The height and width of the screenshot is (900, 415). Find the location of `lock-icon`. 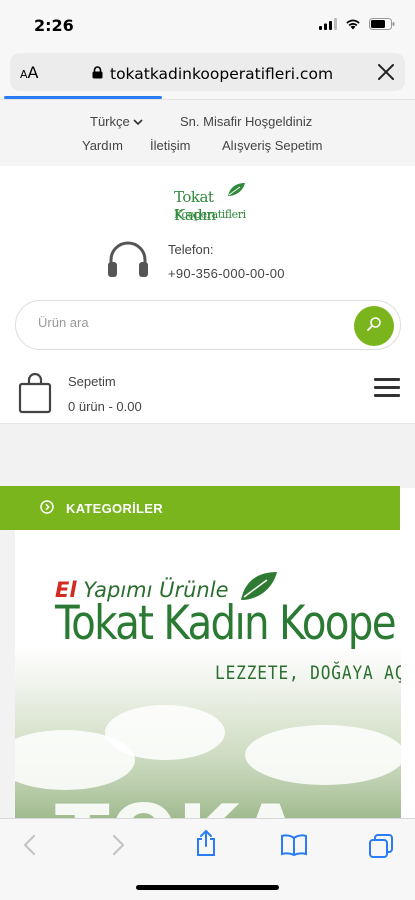

lock-icon is located at coordinates (97, 75).